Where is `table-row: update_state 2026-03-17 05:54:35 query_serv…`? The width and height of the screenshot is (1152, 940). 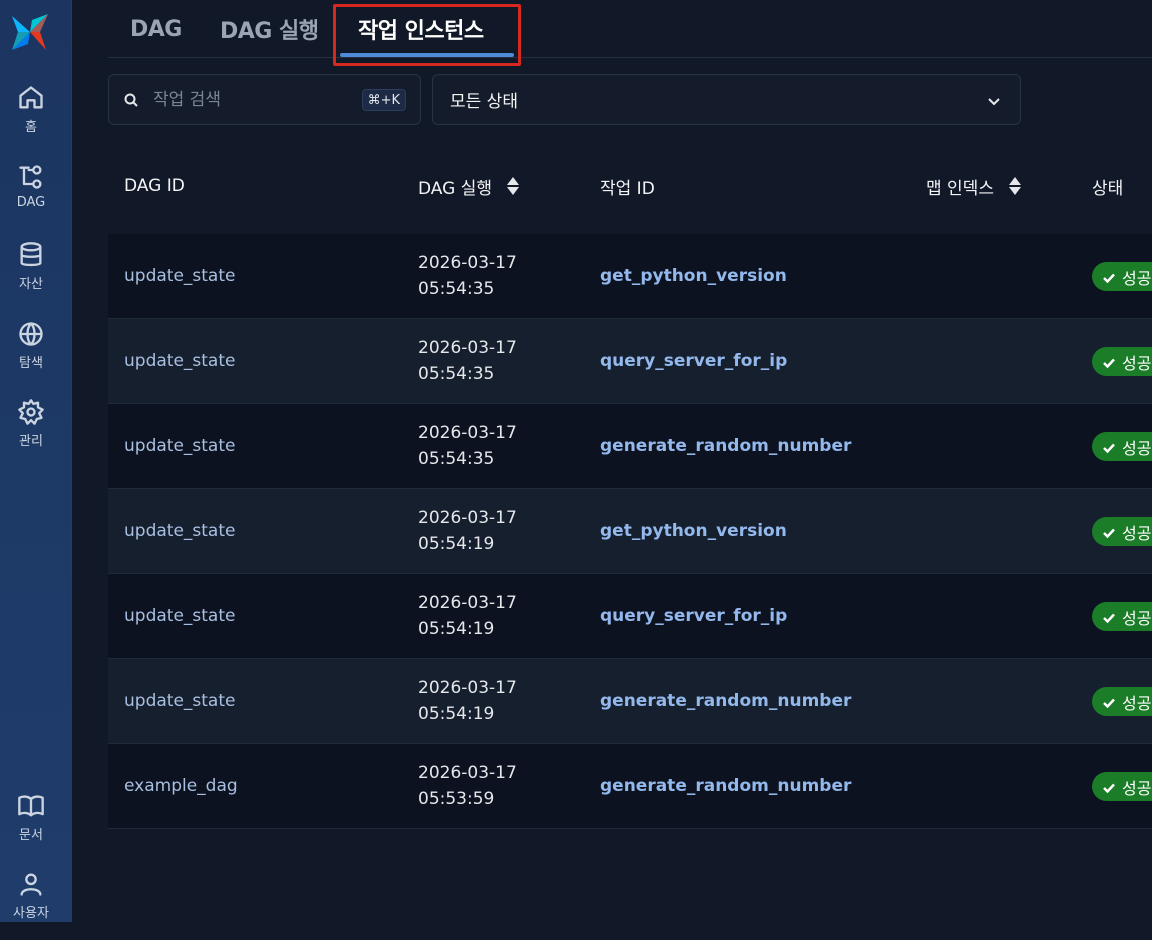 table-row: update_state 2026-03-17 05:54:35 query_serv… is located at coordinates (630, 361).